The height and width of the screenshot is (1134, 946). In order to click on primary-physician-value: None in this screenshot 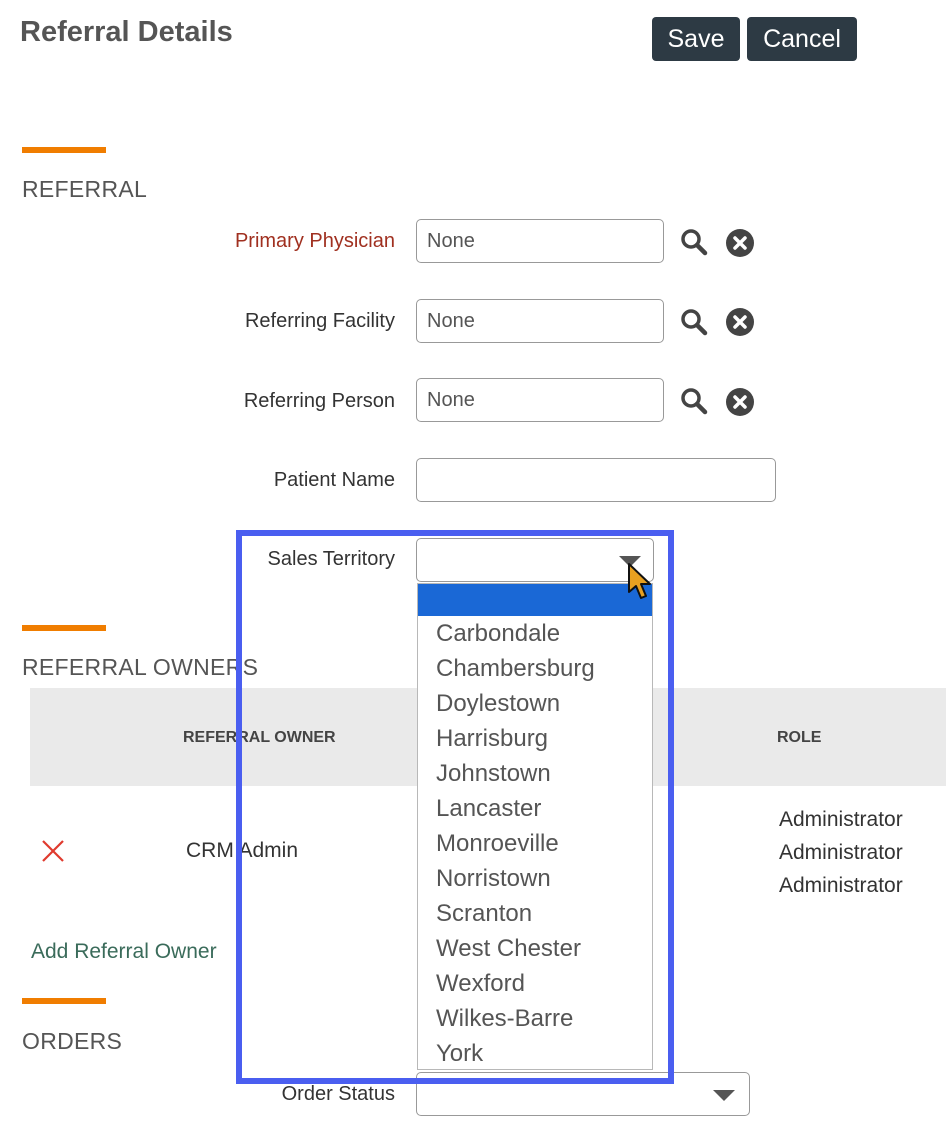, I will do `click(451, 240)`.